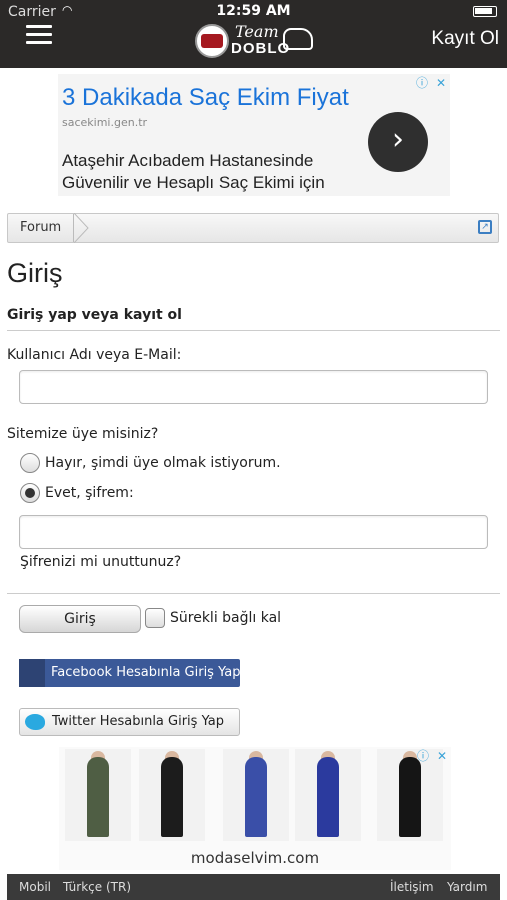 This screenshot has height=900, width=507. I want to click on twitter-login-button: Twitter Hesabınla Giriş Yap, so click(129, 722).